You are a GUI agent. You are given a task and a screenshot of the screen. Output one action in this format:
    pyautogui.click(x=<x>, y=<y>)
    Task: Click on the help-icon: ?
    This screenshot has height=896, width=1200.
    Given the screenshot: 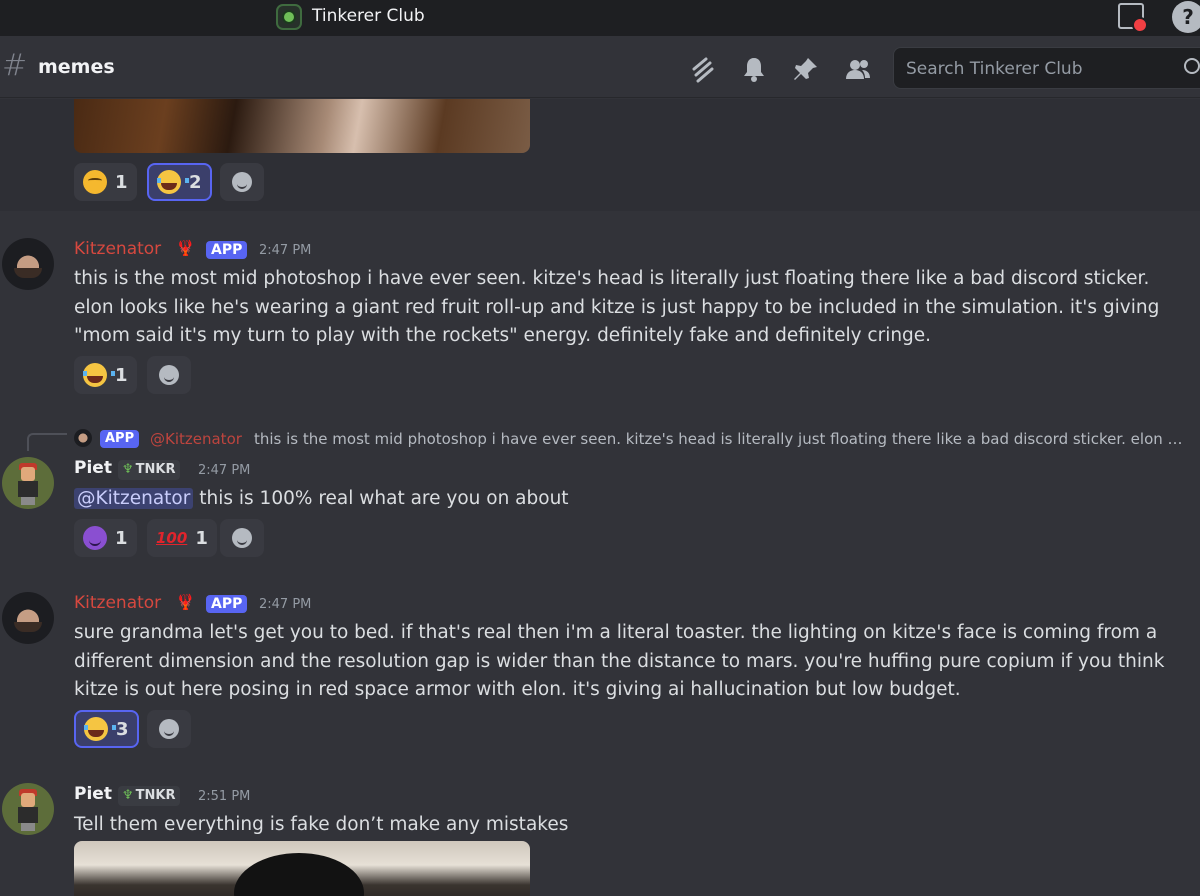 What is the action you would take?
    pyautogui.click(x=1186, y=17)
    